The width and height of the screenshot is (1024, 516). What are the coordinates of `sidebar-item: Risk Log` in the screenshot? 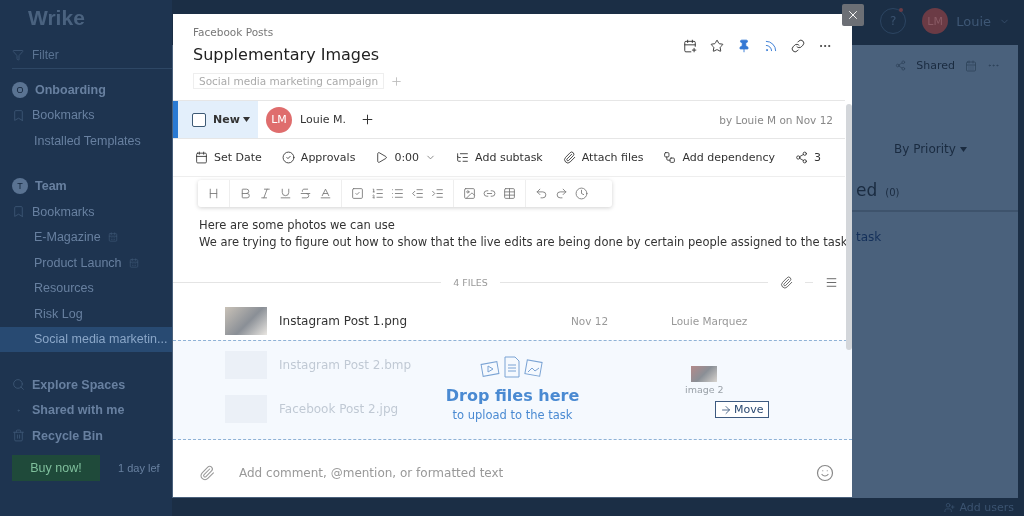 It's located at (86, 314).